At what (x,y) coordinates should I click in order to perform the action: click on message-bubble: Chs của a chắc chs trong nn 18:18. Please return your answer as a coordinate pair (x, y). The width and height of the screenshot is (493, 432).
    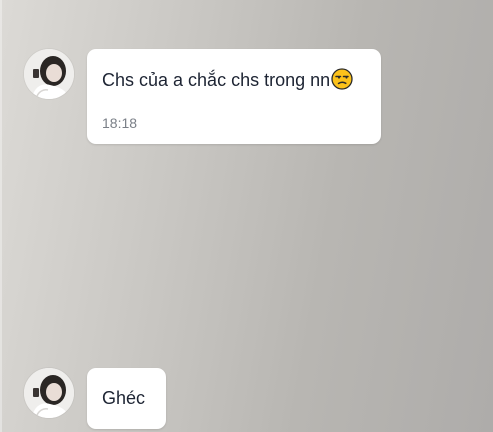
    Looking at the image, I should click on (234, 96).